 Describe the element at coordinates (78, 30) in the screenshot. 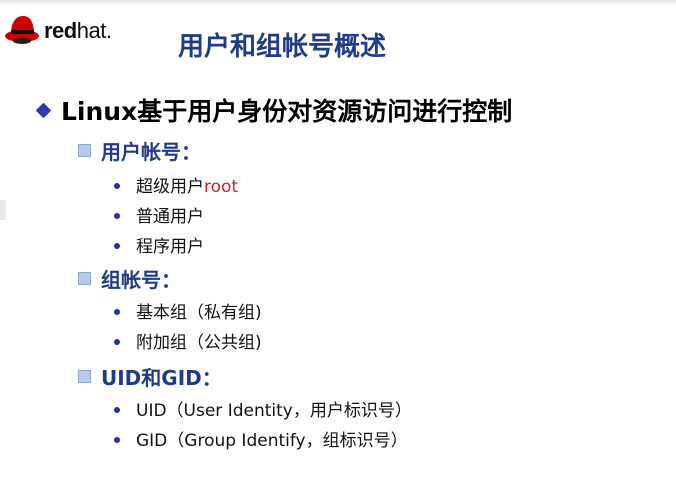

I see `redhat-wordmark: redhat.` at that location.